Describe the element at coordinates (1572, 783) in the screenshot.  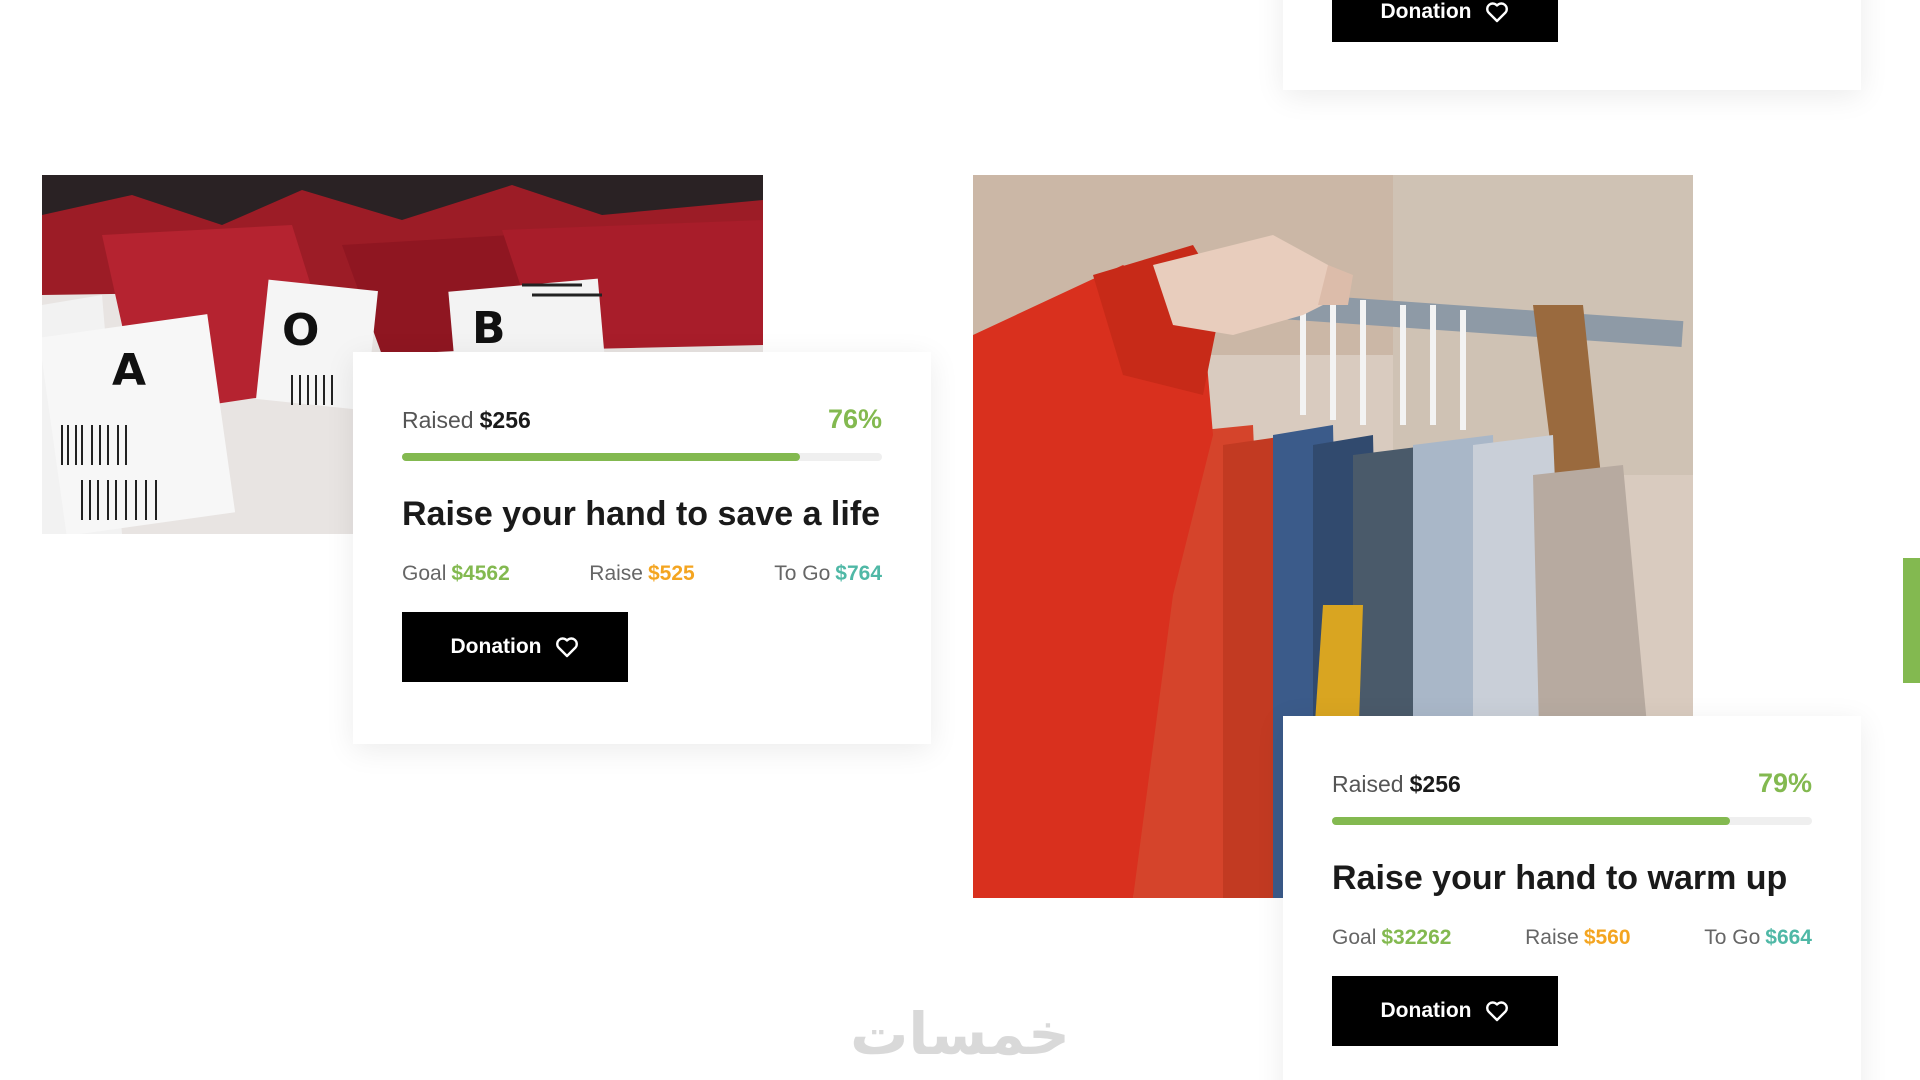
I see `raised-row: Raised $256 79%` at that location.